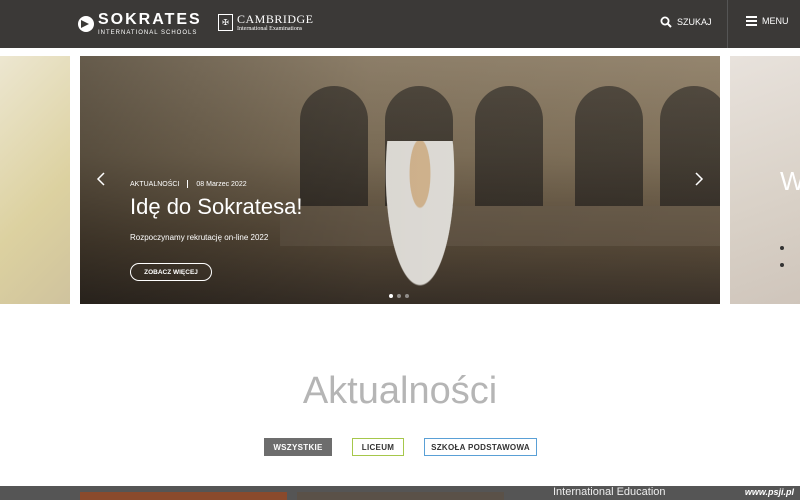  Describe the element at coordinates (171, 272) in the screenshot. I see `see-more-button: ZOBACZ WIĘCEJ` at that location.